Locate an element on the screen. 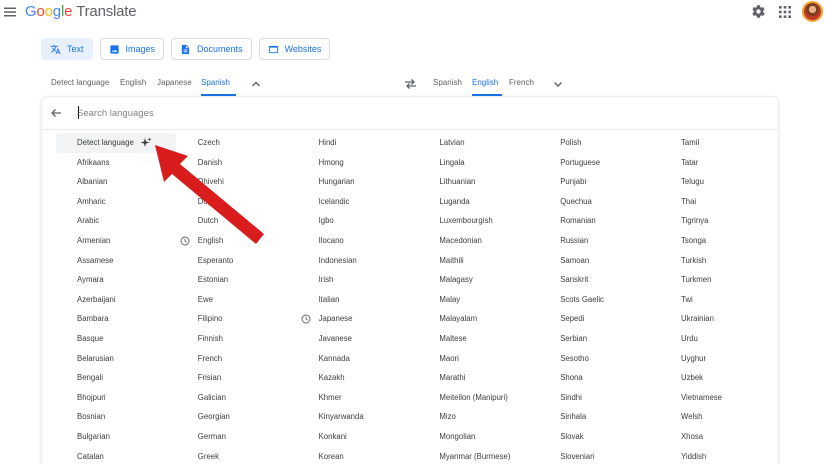 The width and height of the screenshot is (825, 464). language-option: Indonesian is located at coordinates (358, 261).